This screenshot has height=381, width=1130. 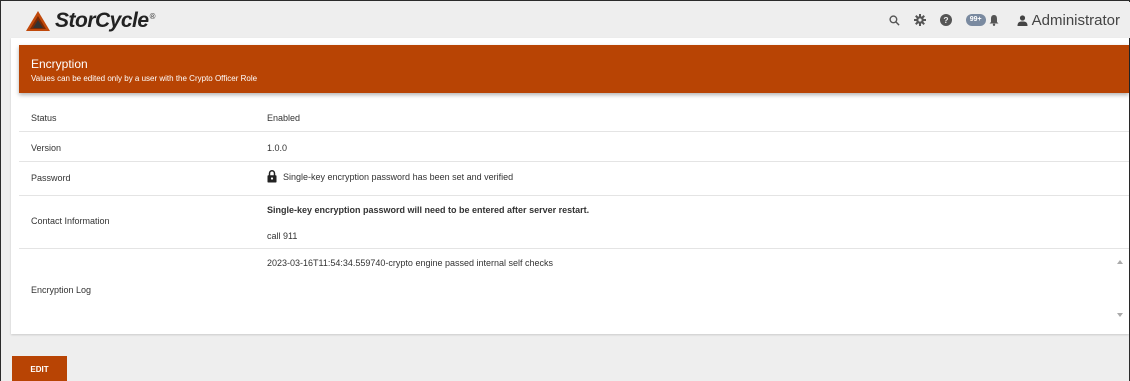 I want to click on version-value: 1.0.0, so click(x=277, y=148).